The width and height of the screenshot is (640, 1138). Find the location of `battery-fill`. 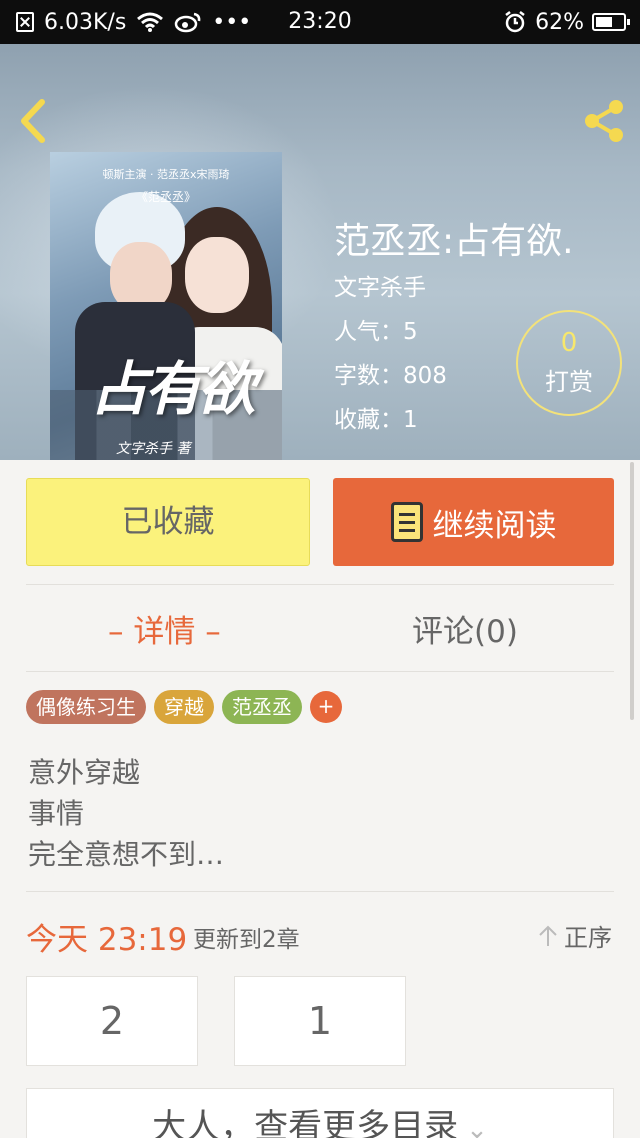

battery-fill is located at coordinates (604, 22).